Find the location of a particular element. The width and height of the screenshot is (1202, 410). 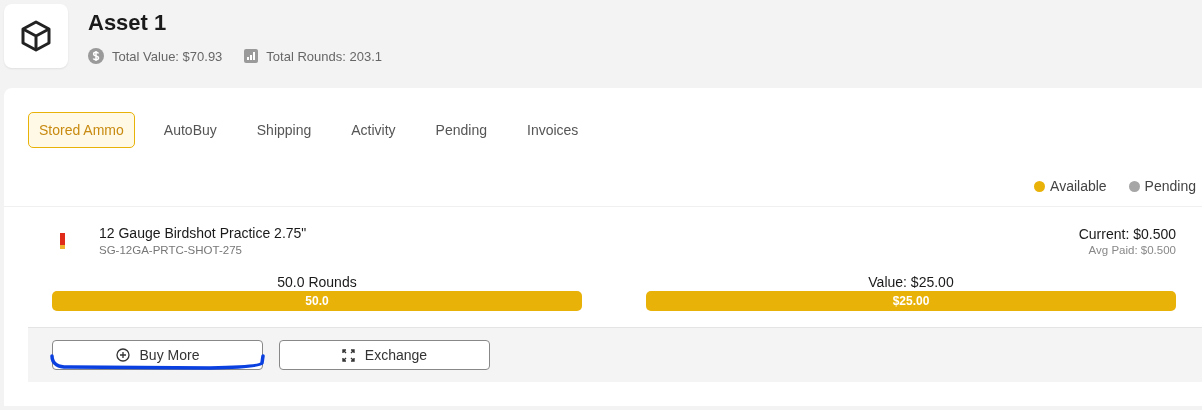

tab: AutoBuy is located at coordinates (190, 130).